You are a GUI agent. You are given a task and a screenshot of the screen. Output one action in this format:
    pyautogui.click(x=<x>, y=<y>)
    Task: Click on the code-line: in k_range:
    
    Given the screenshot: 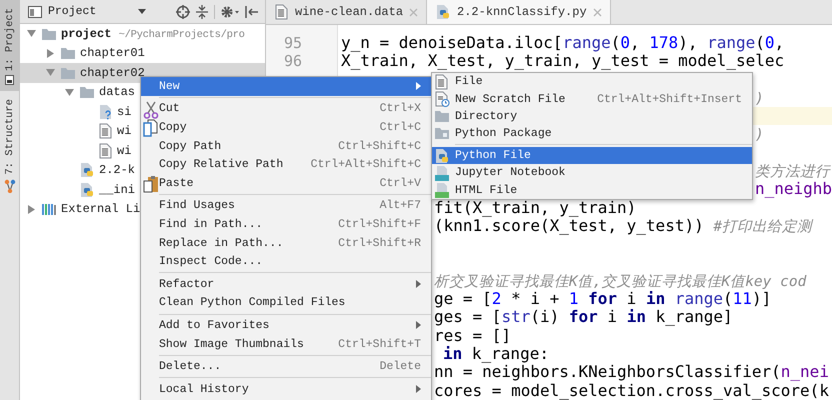 What is the action you would take?
    pyautogui.click(x=496, y=354)
    